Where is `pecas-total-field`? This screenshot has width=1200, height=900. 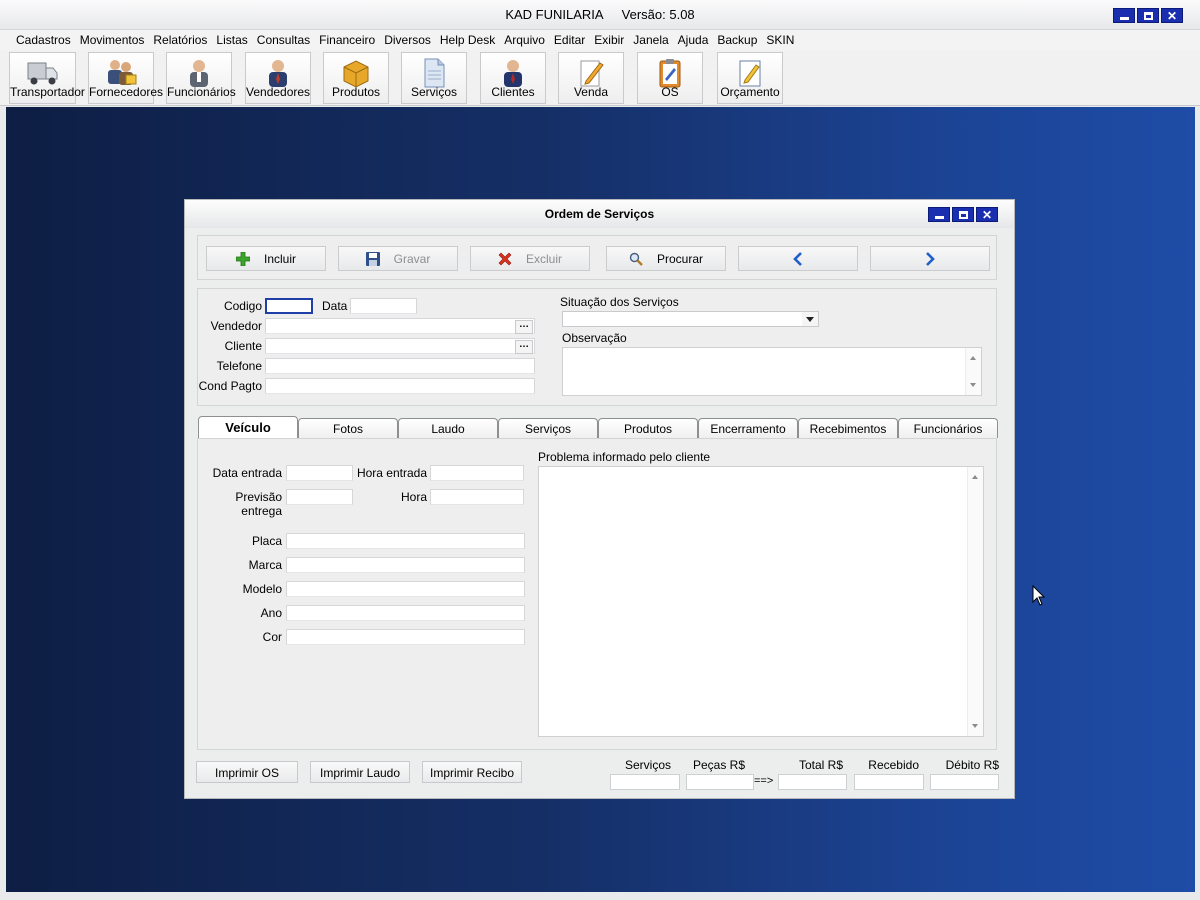 pecas-total-field is located at coordinates (720, 782).